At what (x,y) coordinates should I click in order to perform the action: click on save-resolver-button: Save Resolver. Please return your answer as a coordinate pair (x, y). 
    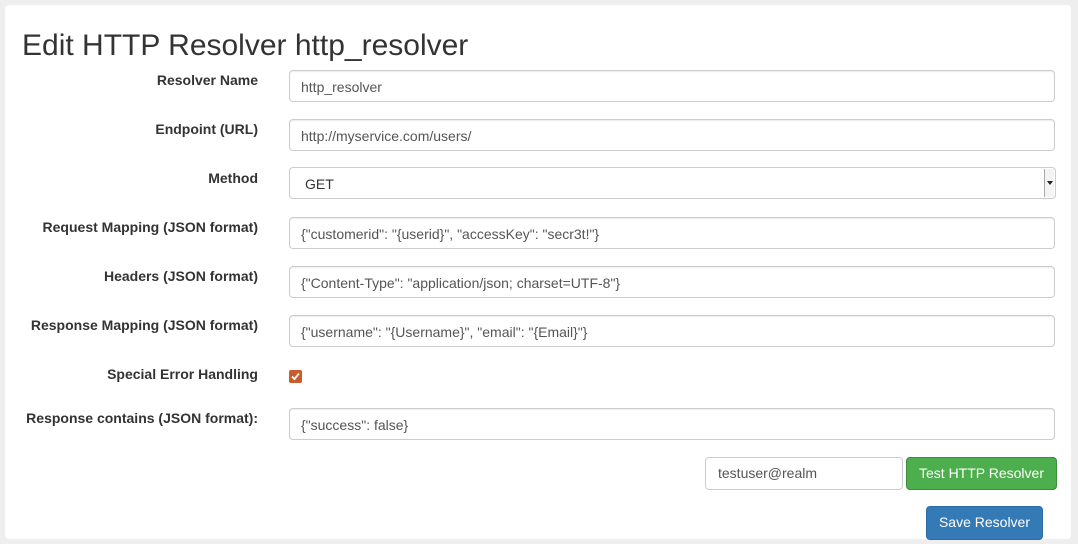
    Looking at the image, I should click on (984, 523).